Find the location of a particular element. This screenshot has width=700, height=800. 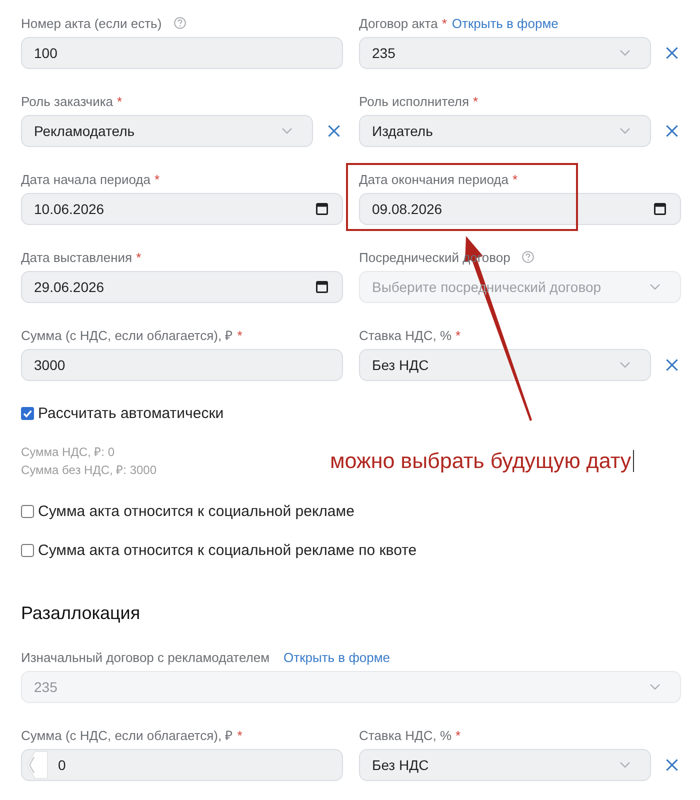

section-title: Разаллокация is located at coordinates (81, 613).